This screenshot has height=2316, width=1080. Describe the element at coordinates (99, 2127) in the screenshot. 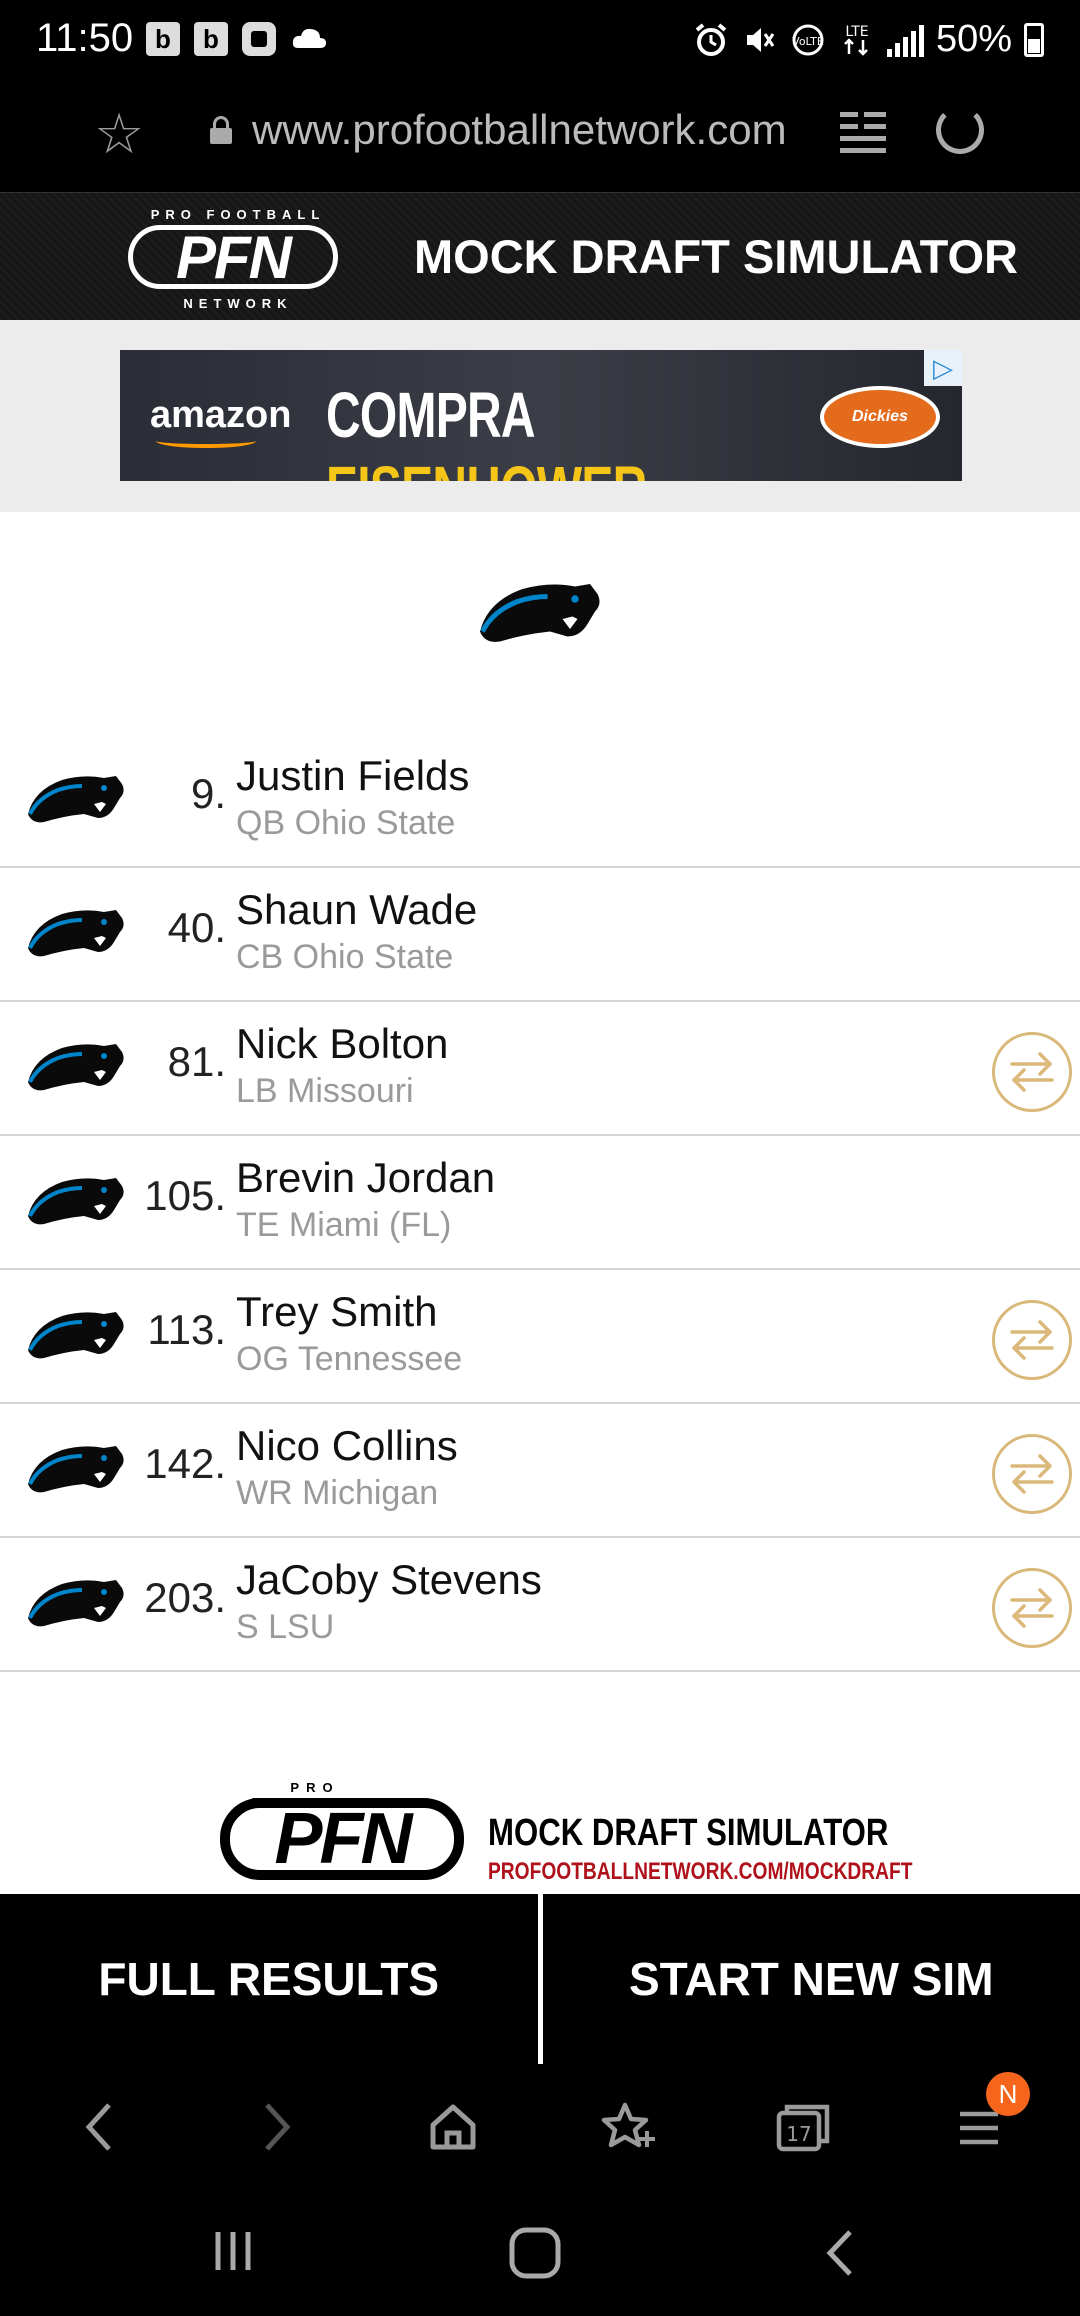

I see `back-icon` at that location.